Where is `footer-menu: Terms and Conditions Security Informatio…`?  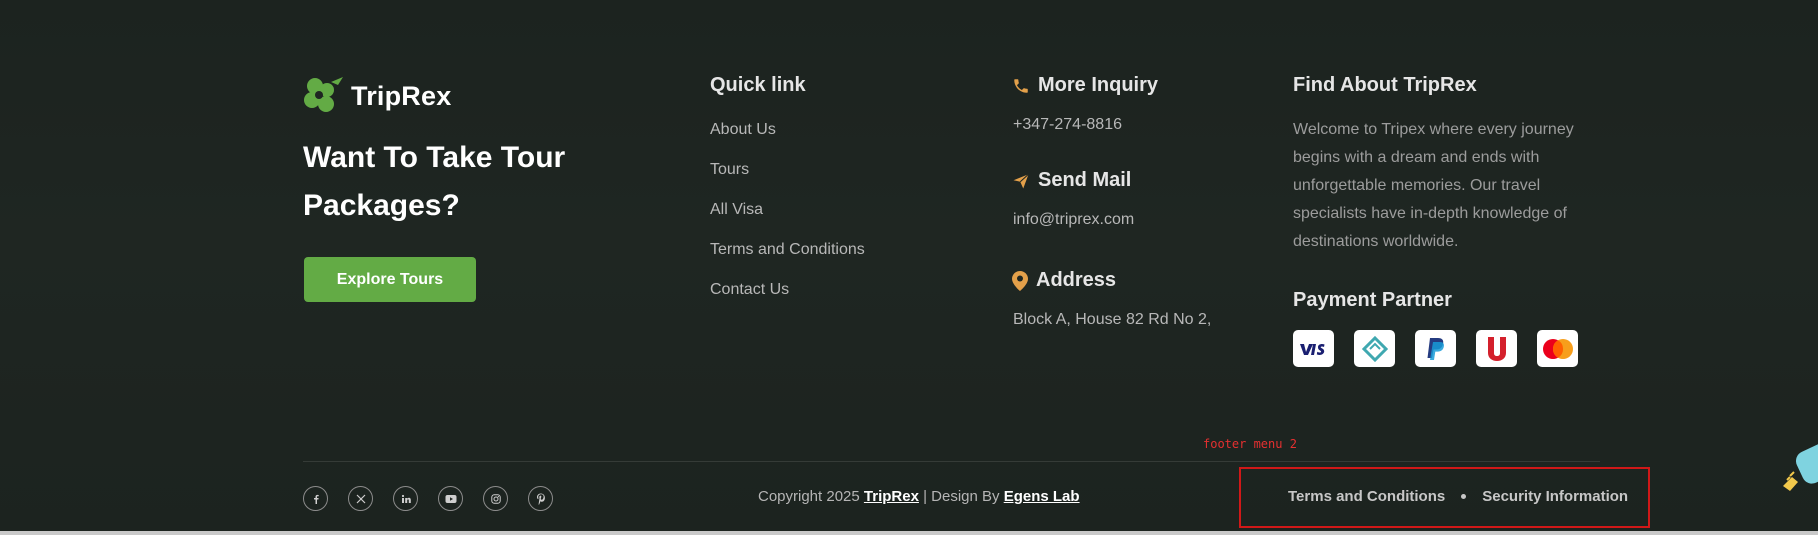 footer-menu: Terms and Conditions Security Informatio… is located at coordinates (1458, 496).